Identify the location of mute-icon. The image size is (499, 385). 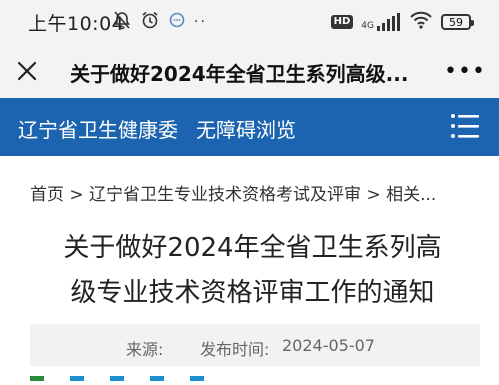
(122, 22).